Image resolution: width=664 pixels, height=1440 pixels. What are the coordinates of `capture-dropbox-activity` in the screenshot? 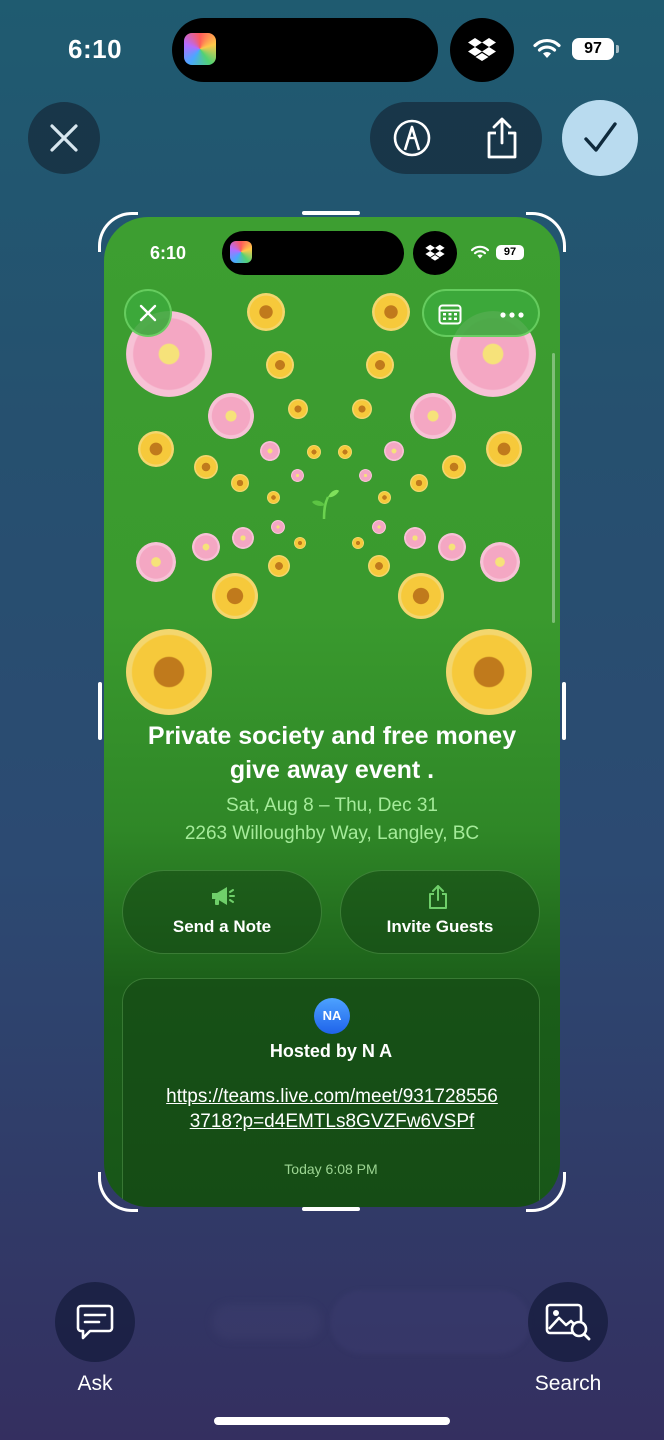 It's located at (435, 253).